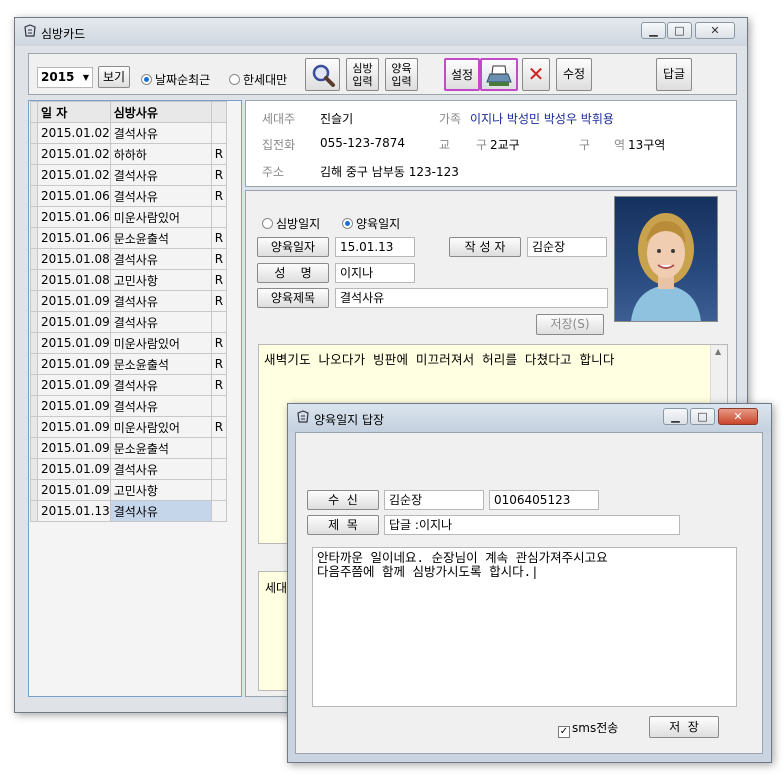  I want to click on name-label: 성 명, so click(293, 273).